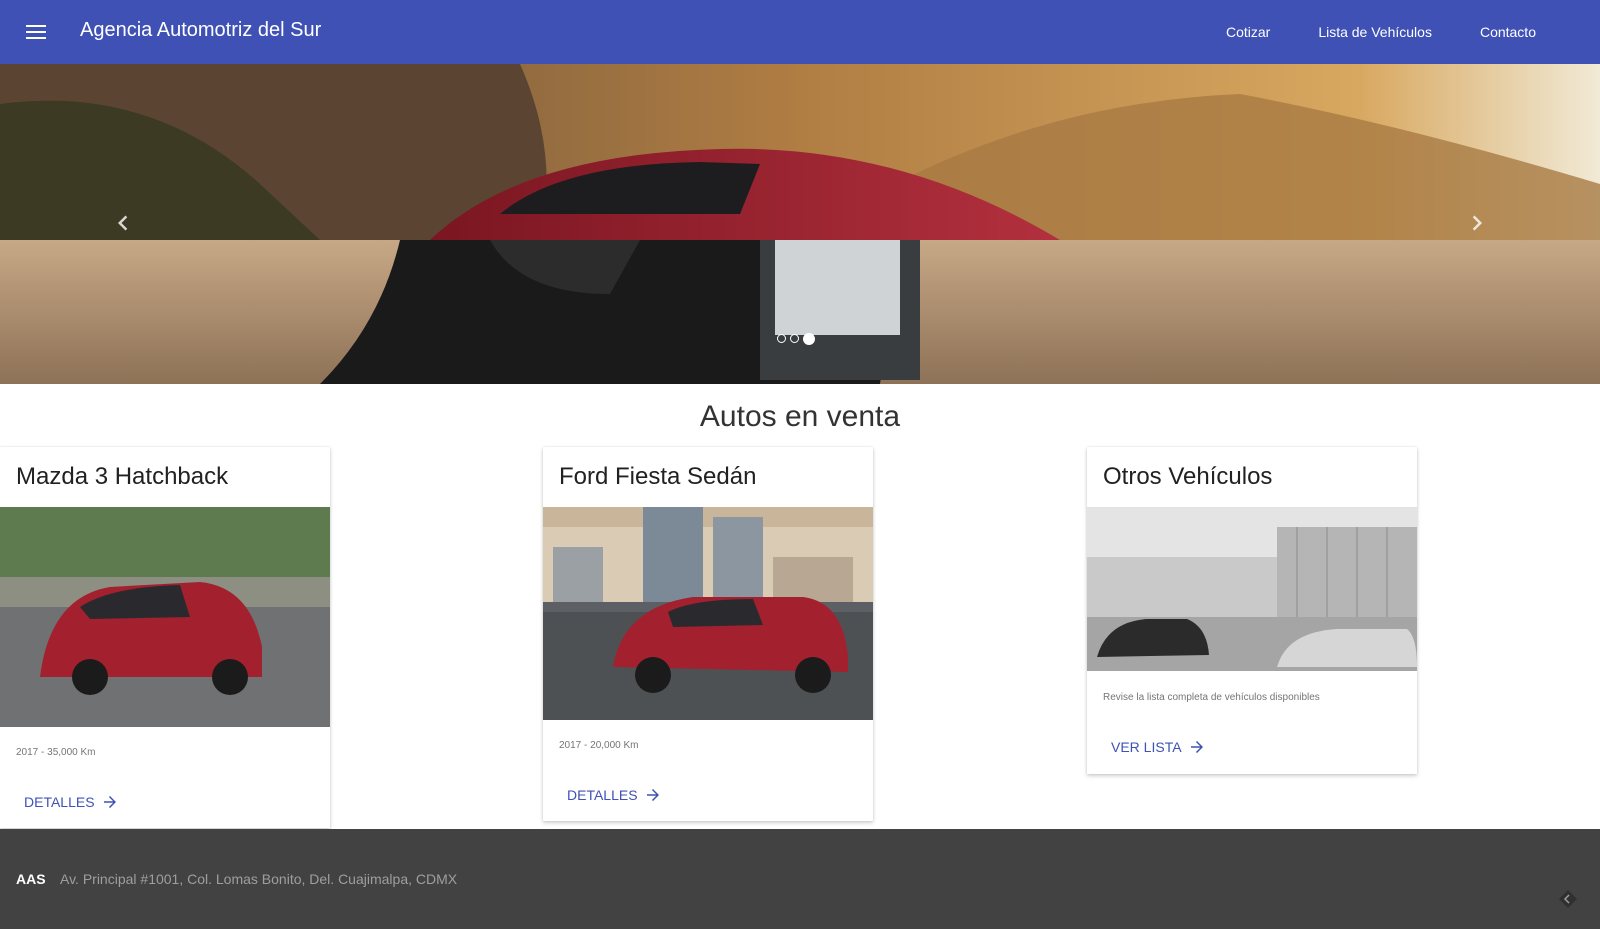 This screenshot has height=929, width=1600. Describe the element at coordinates (56, 752) in the screenshot. I see `card-text: 2017 - 35,000 Km` at that location.